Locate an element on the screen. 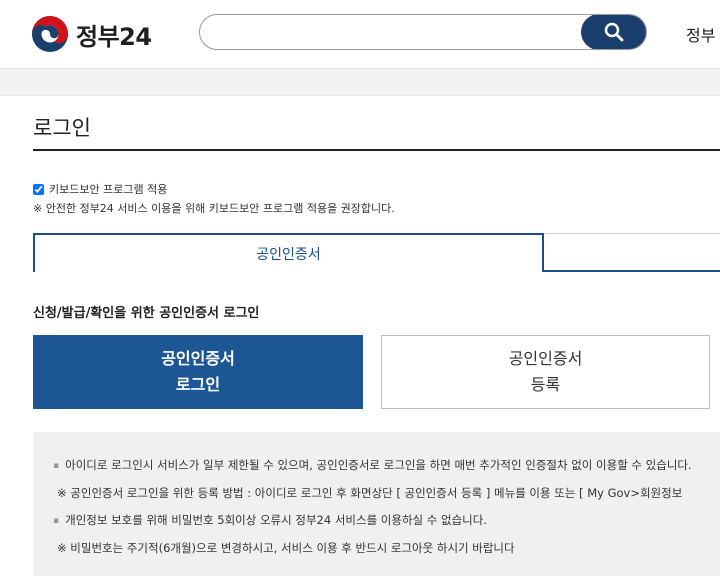 The height and width of the screenshot is (576, 720). search-box is located at coordinates (423, 32).